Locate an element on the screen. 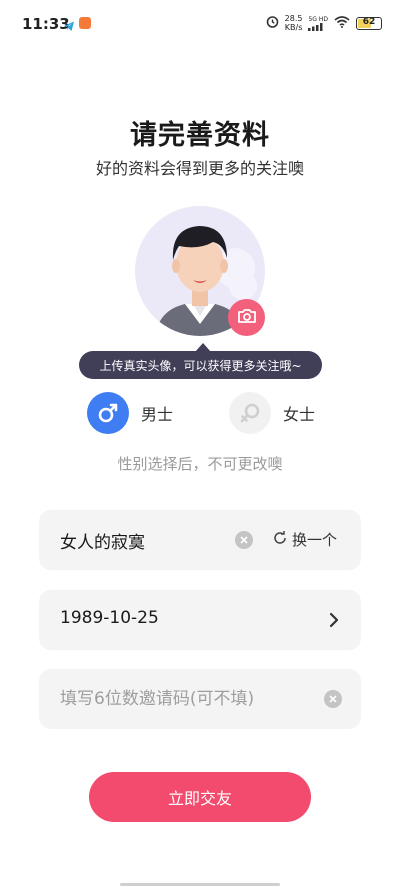  birthday-field: 1989-10-25 is located at coordinates (200, 620).